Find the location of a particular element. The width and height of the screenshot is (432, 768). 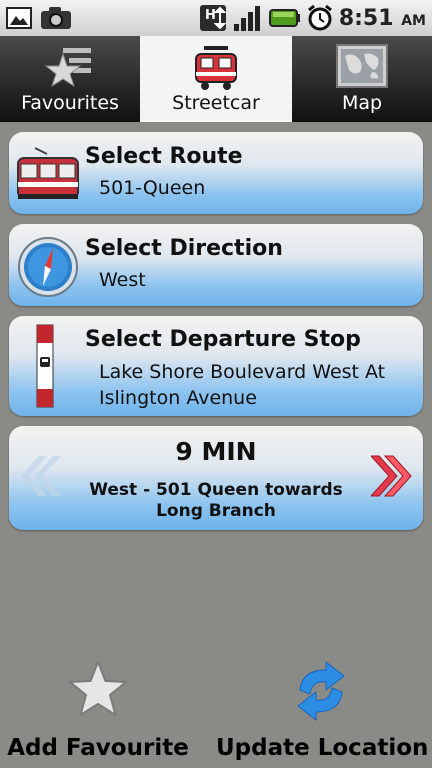

camera-icon is located at coordinates (56, 18).